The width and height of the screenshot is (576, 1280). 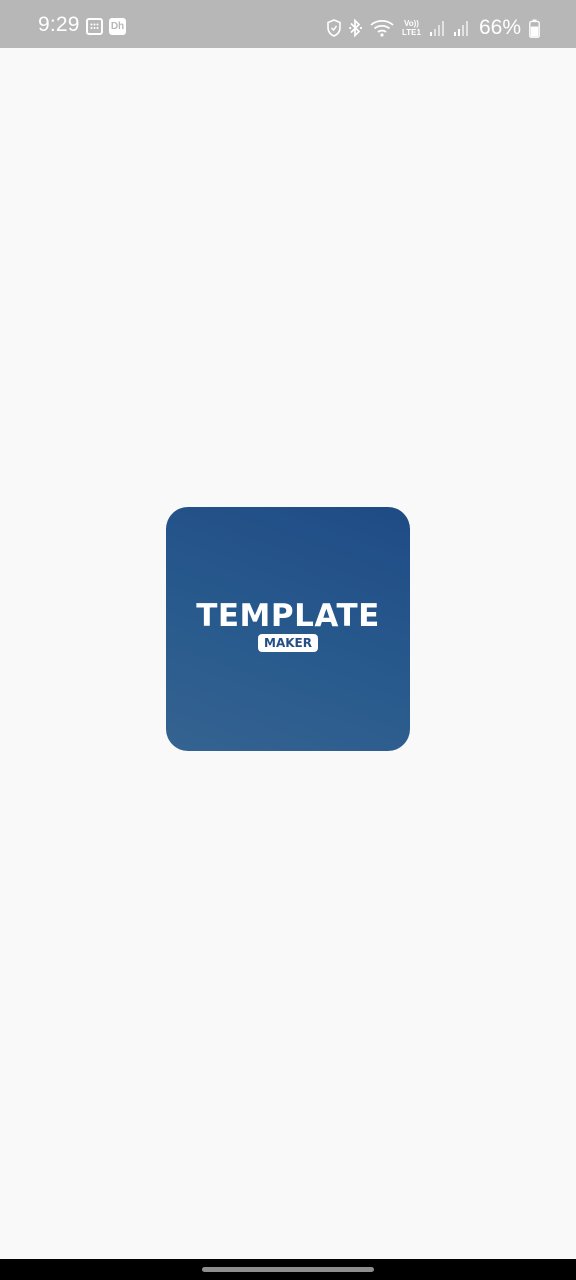 I want to click on signal-2-icon, so click(x=460, y=28).